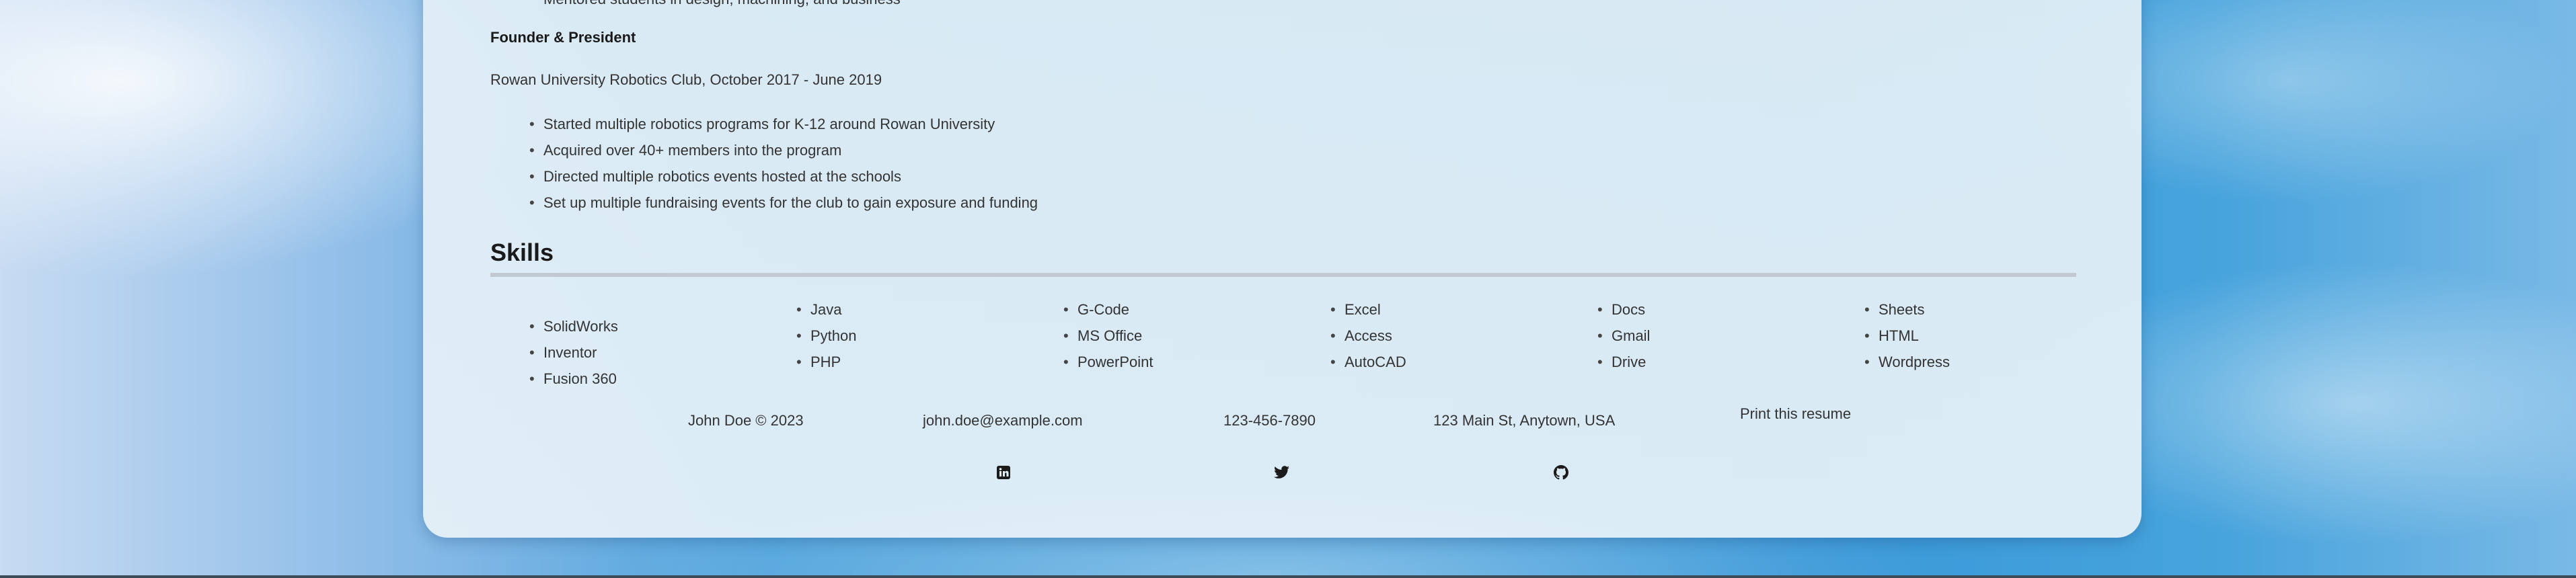  Describe the element at coordinates (1102, 309) in the screenshot. I see `skill-item: G-Code` at that location.